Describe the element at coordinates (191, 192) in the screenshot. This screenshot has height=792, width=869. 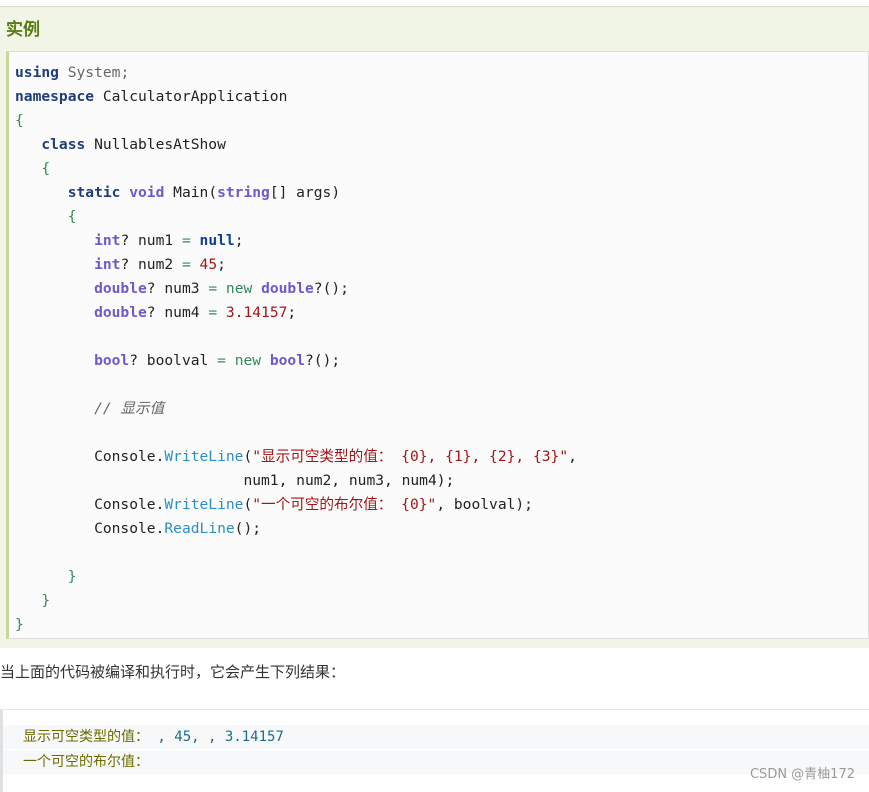
I see `code-token: Main(` at that location.